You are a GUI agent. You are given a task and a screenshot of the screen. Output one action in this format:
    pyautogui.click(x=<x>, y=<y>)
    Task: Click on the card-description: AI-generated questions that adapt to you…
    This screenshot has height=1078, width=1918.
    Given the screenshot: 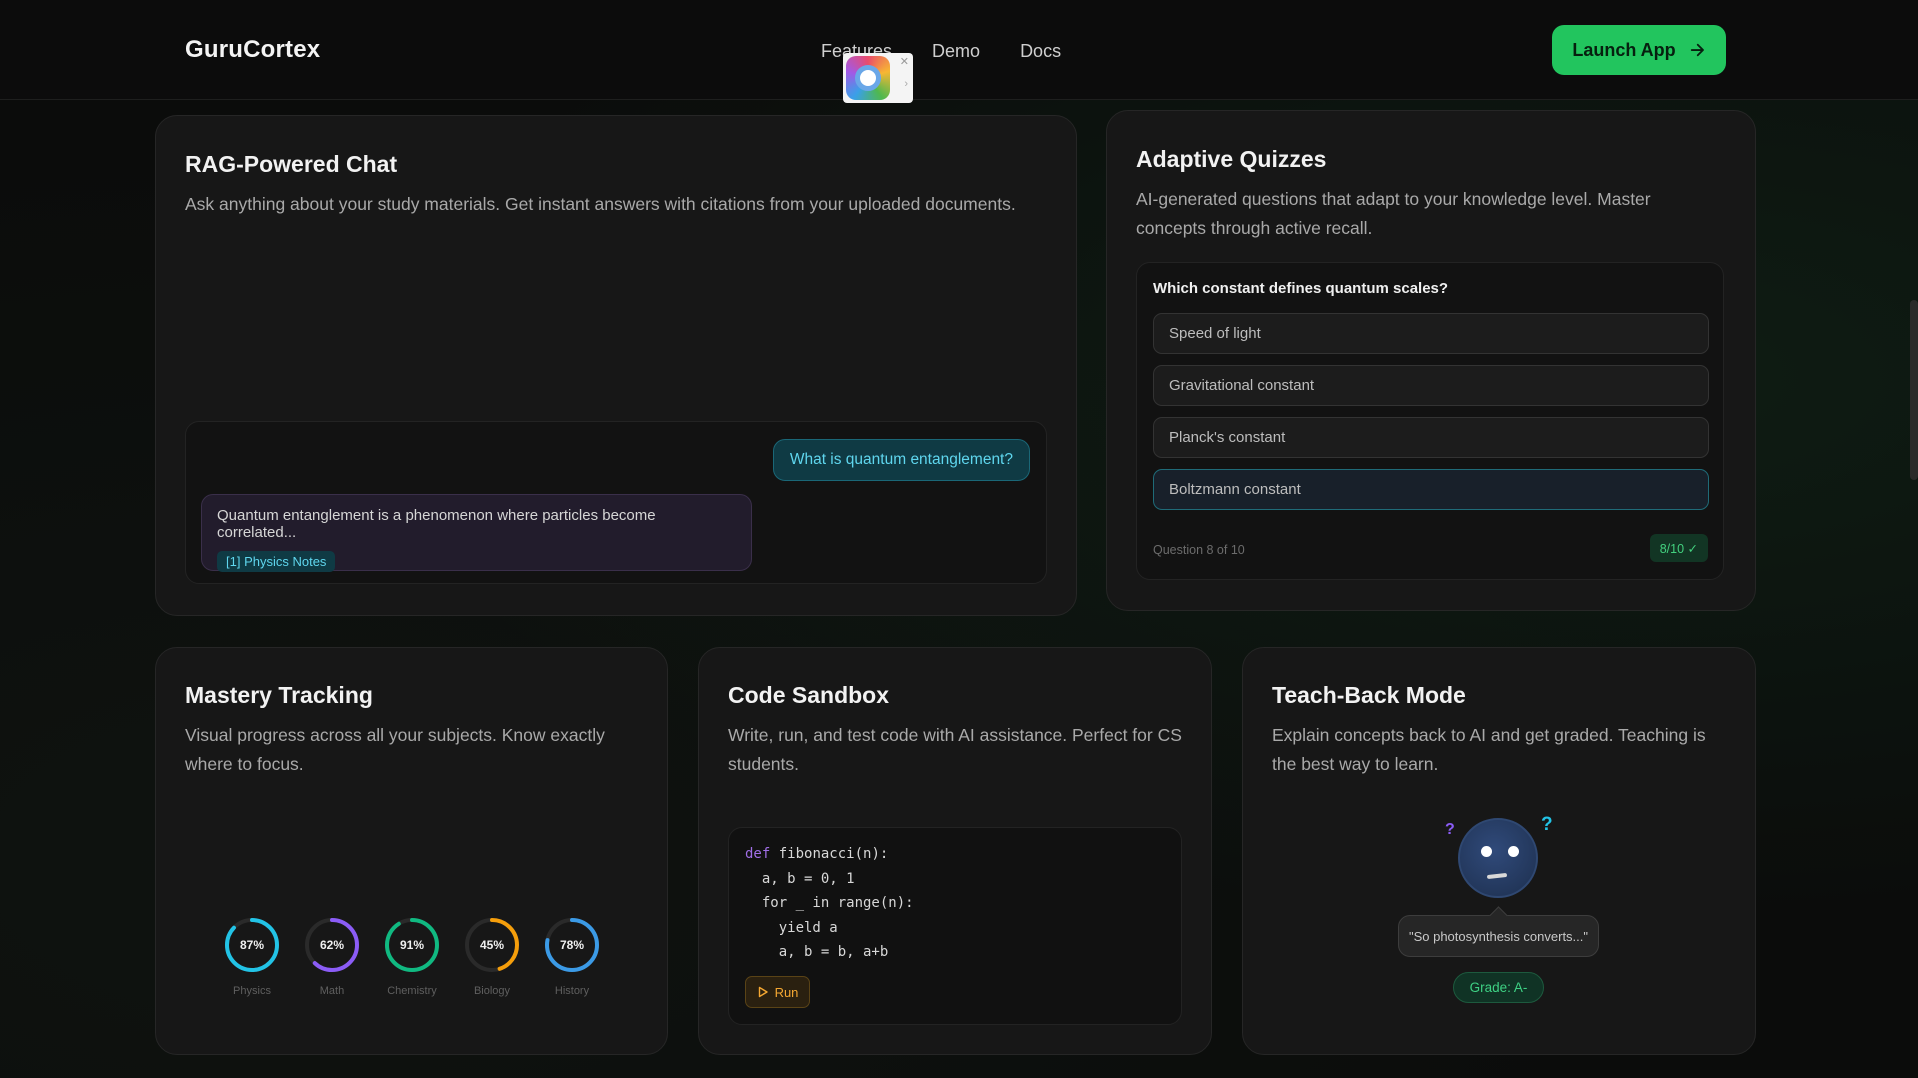 What is the action you would take?
    pyautogui.click(x=1393, y=213)
    